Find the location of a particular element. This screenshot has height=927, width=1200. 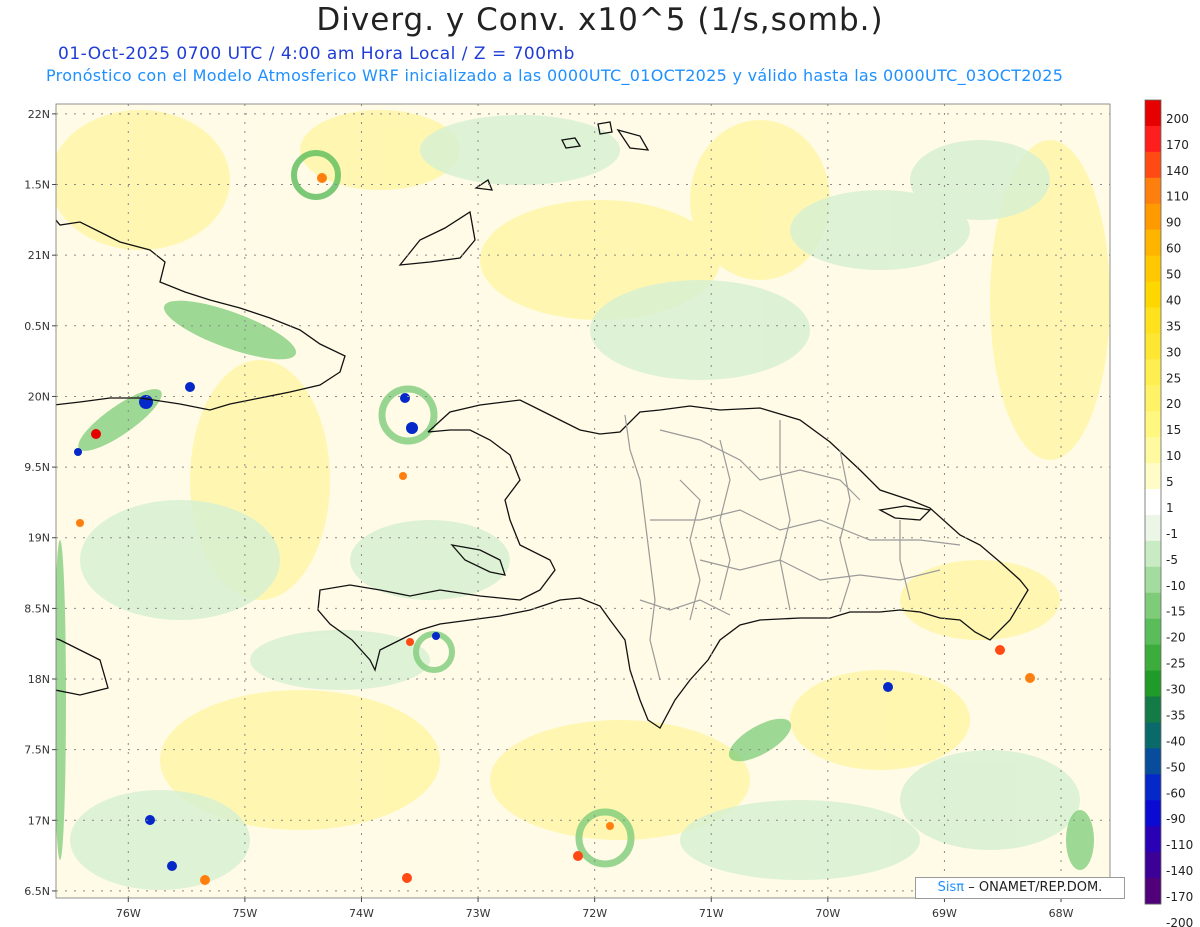

colorbar-label: 170 is located at coordinates (1177, 145).